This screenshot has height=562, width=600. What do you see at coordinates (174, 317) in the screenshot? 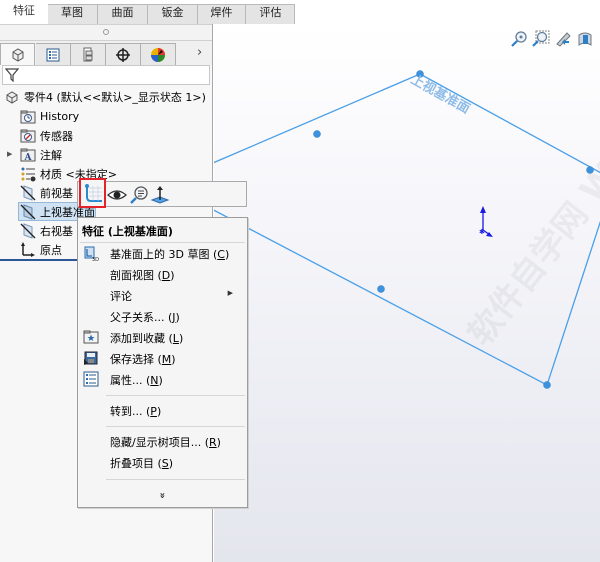
I see `menu-item-shortcut: J` at bounding box center [174, 317].